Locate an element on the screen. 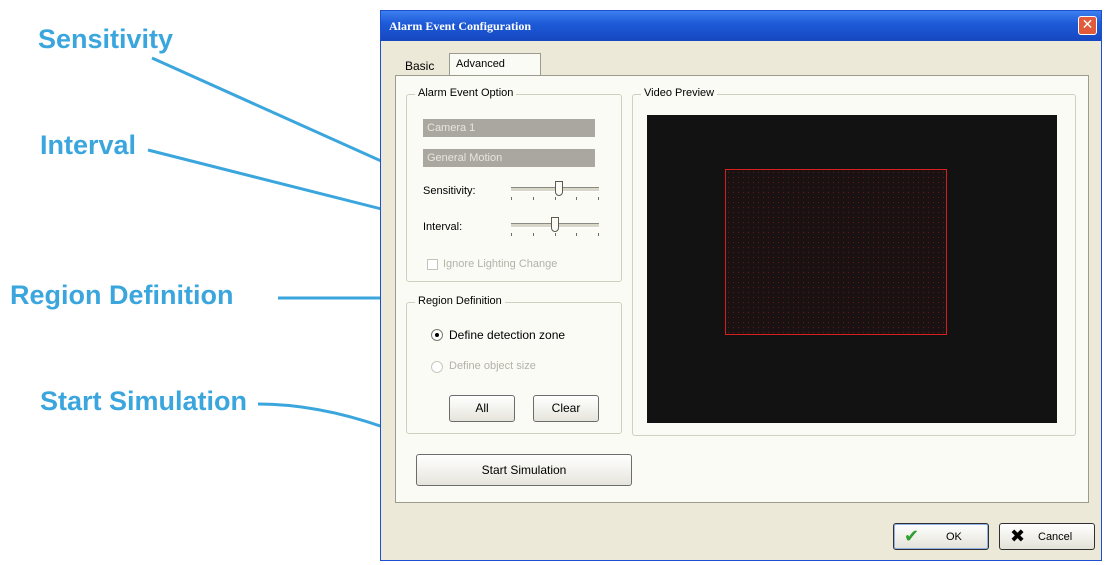 This screenshot has width=1112, height=565. sensitivity-slider is located at coordinates (556, 191).